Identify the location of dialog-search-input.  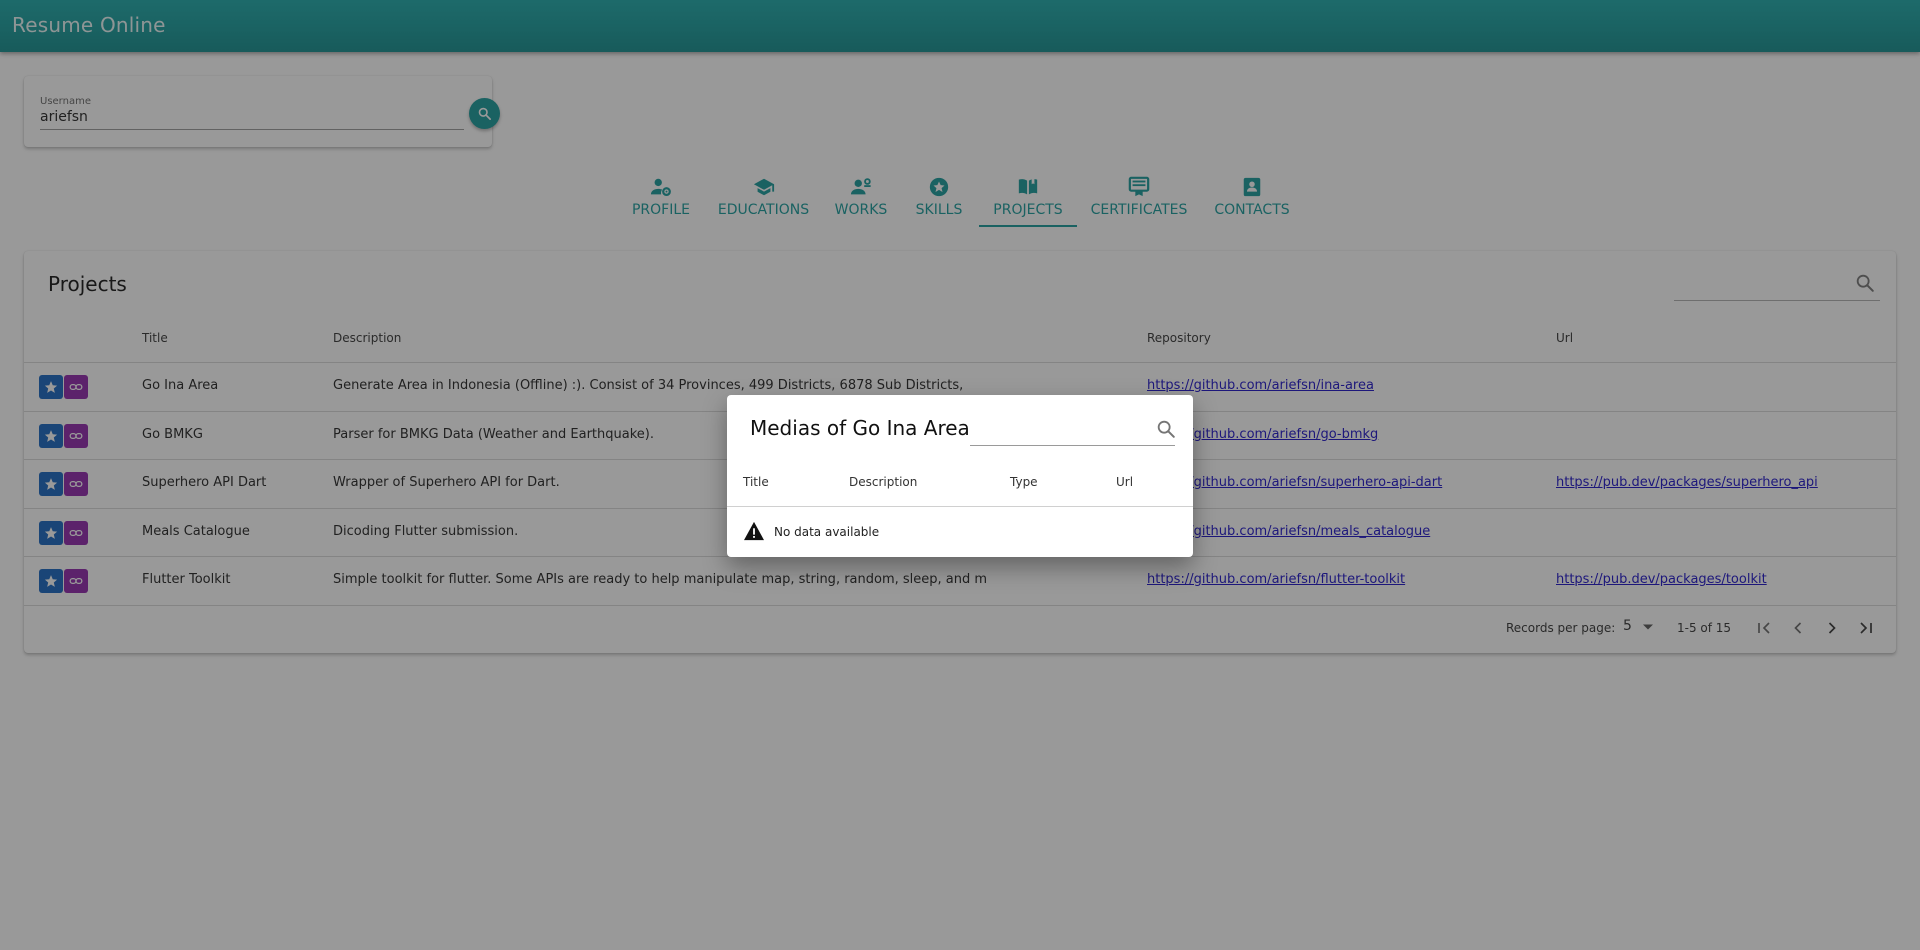
(1072, 445).